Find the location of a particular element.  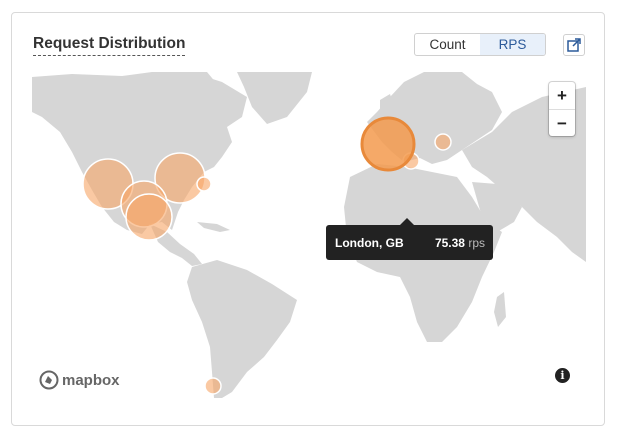

info-icon: i is located at coordinates (562, 375).